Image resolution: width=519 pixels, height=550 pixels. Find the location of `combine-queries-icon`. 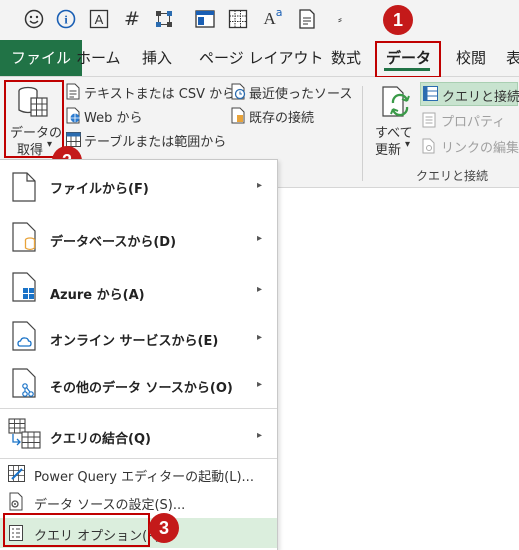

combine-queries-icon is located at coordinates (24, 433).